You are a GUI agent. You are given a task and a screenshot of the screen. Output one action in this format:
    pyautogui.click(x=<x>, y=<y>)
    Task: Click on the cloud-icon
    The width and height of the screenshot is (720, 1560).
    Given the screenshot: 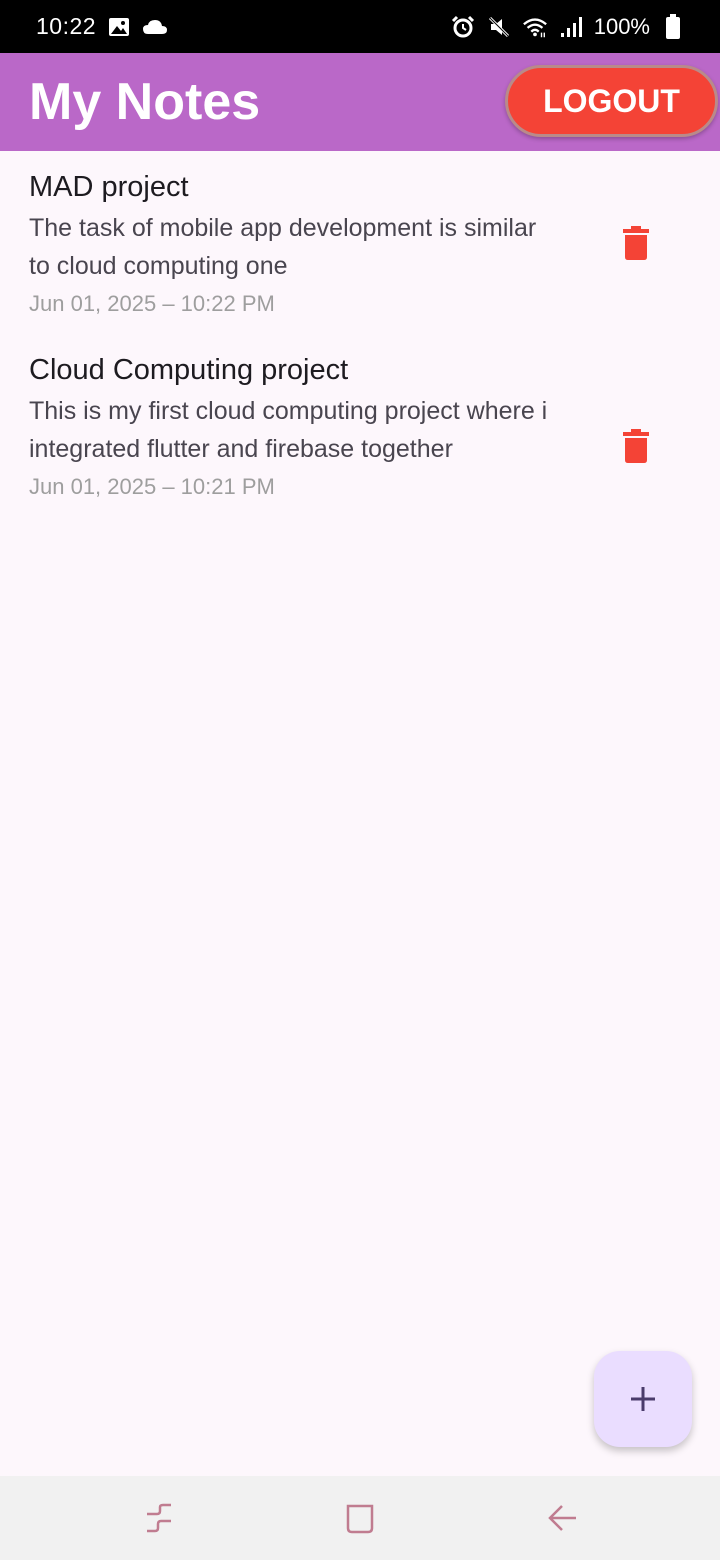 What is the action you would take?
    pyautogui.click(x=155, y=27)
    